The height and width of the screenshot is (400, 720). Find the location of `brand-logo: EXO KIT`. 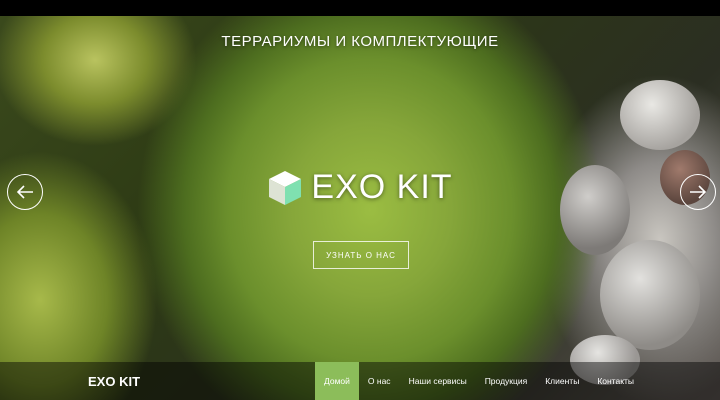

brand-logo: EXO KIT is located at coordinates (114, 381).